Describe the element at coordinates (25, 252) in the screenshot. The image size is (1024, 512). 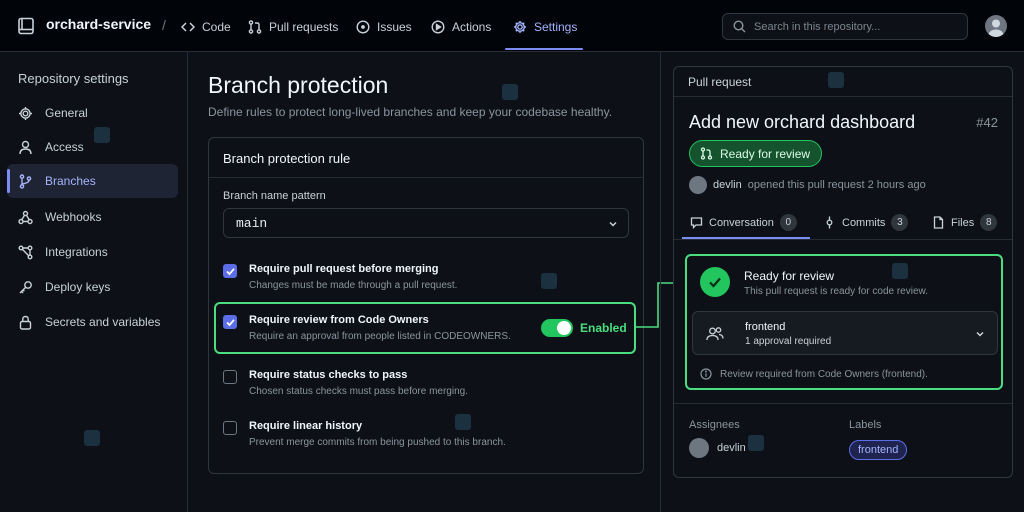
I see `integrations-icon` at that location.